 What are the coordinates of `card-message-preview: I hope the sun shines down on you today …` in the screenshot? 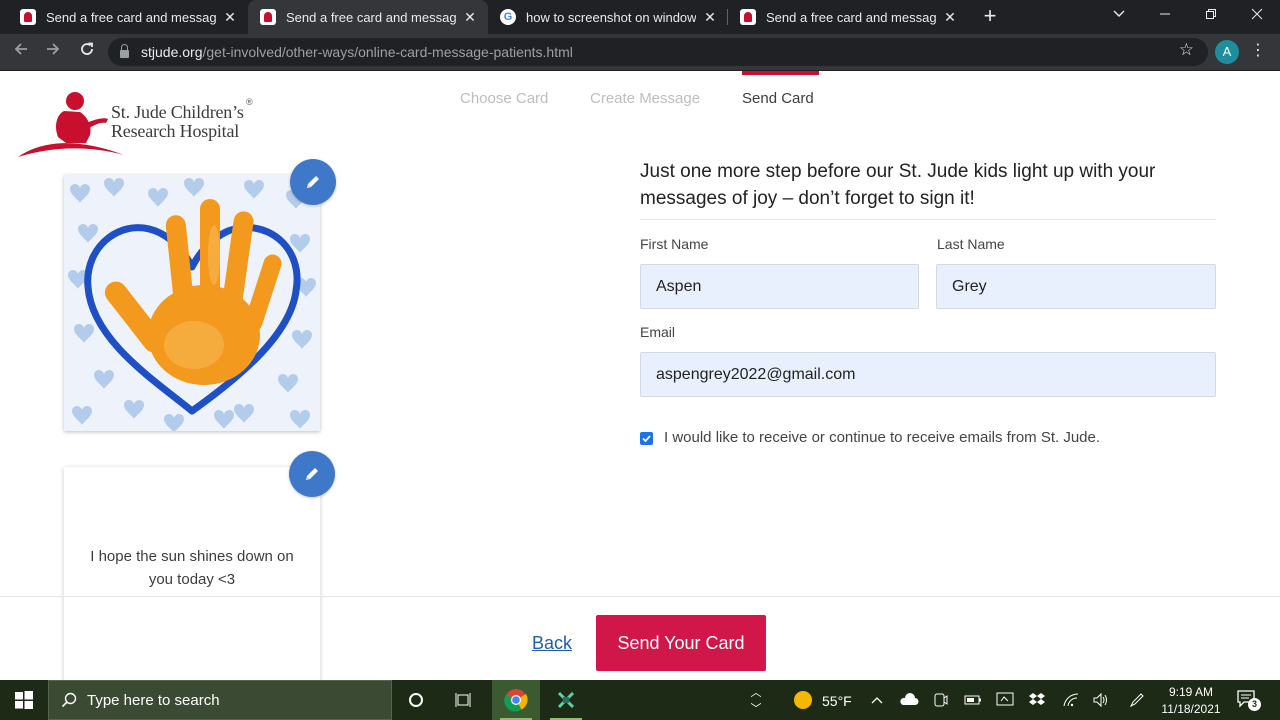 It's located at (192, 573).